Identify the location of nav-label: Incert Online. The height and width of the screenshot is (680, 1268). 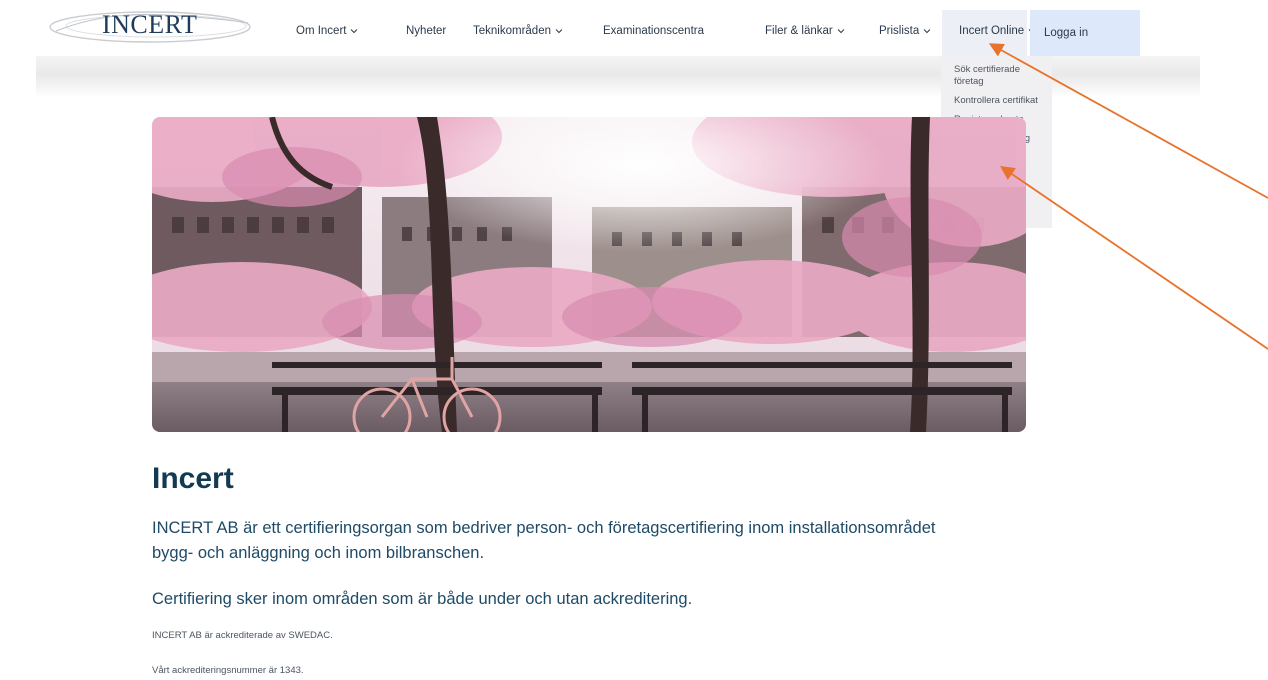
(992, 31).